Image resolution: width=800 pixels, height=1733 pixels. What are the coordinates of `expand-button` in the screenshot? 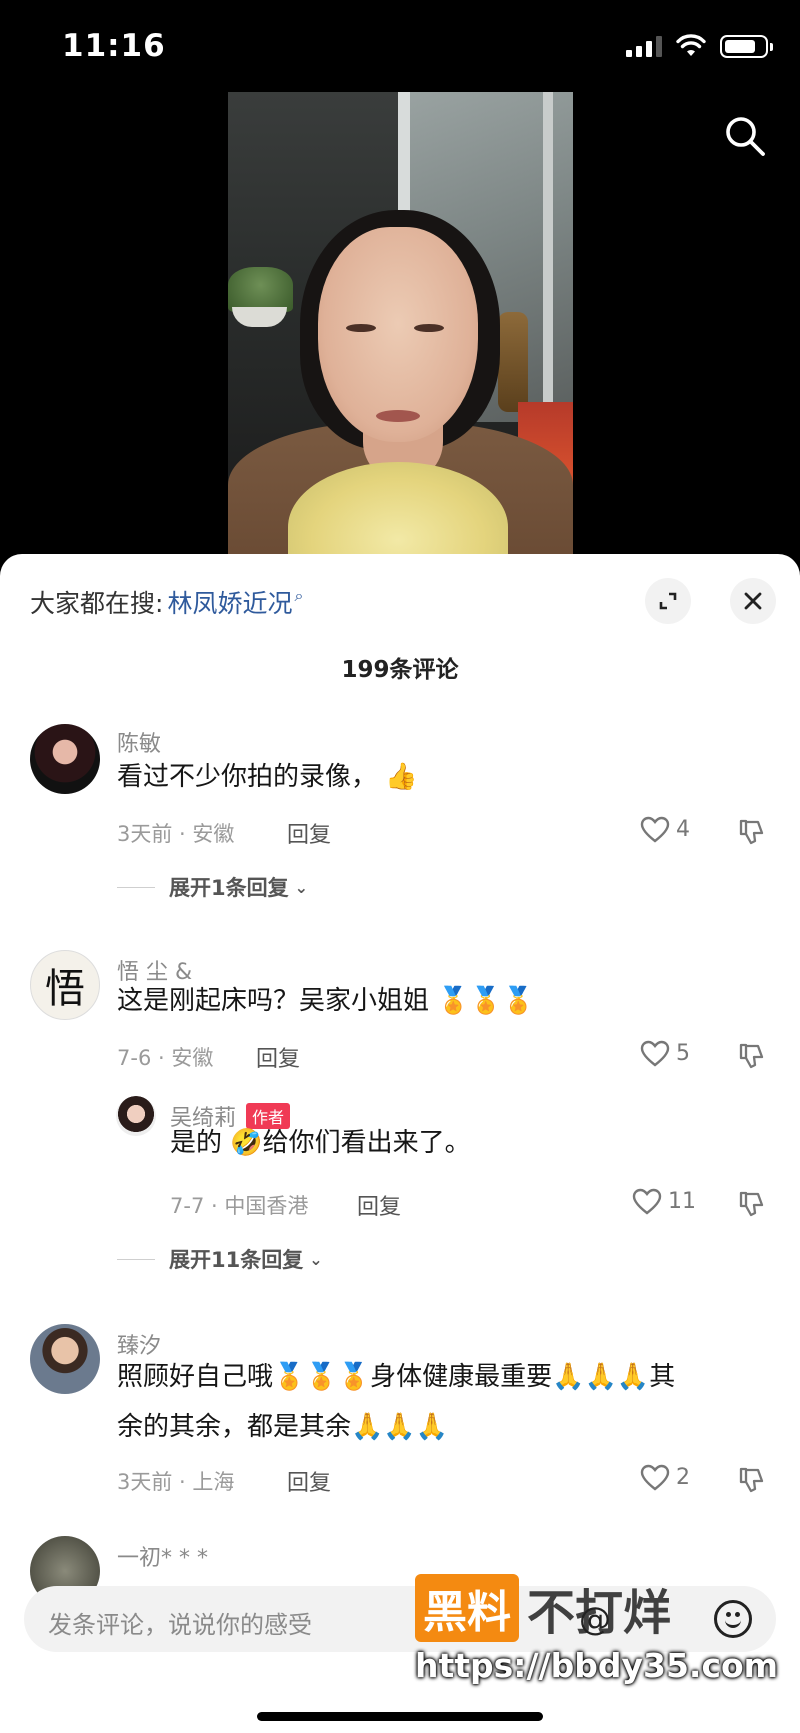 It's located at (668, 601).